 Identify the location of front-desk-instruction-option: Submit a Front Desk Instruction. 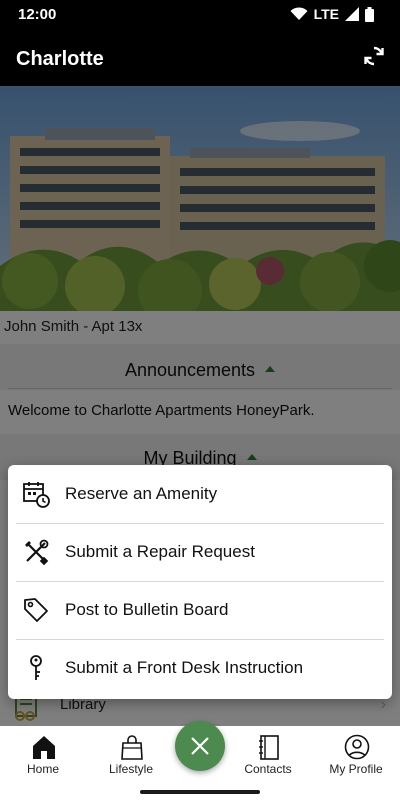
(200, 668).